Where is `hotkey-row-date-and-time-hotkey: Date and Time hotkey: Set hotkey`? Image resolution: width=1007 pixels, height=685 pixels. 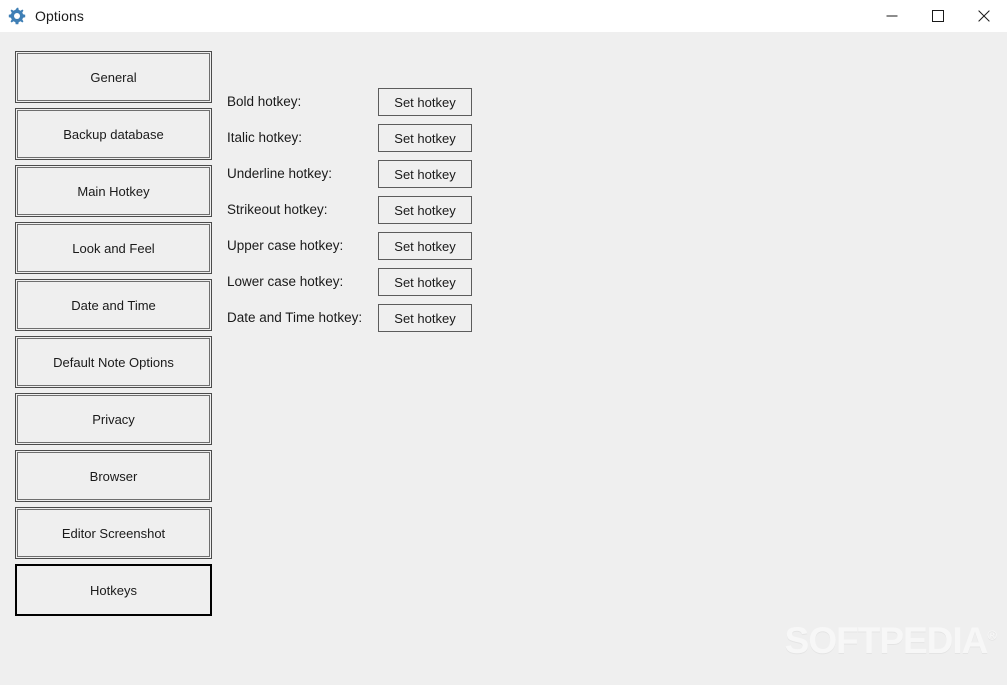
hotkey-row-date-and-time-hotkey: Date and Time hotkey: Set hotkey is located at coordinates (357, 318).